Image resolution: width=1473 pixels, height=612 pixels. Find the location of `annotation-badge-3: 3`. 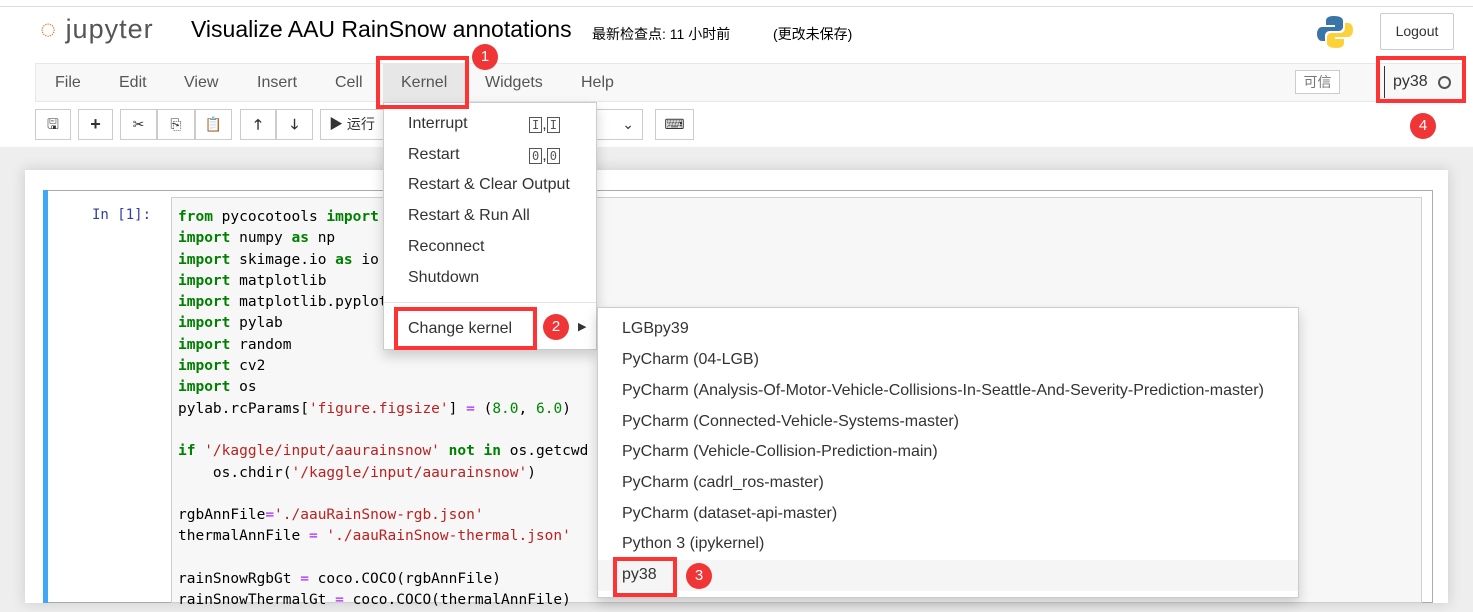

annotation-badge-3: 3 is located at coordinates (699, 576).